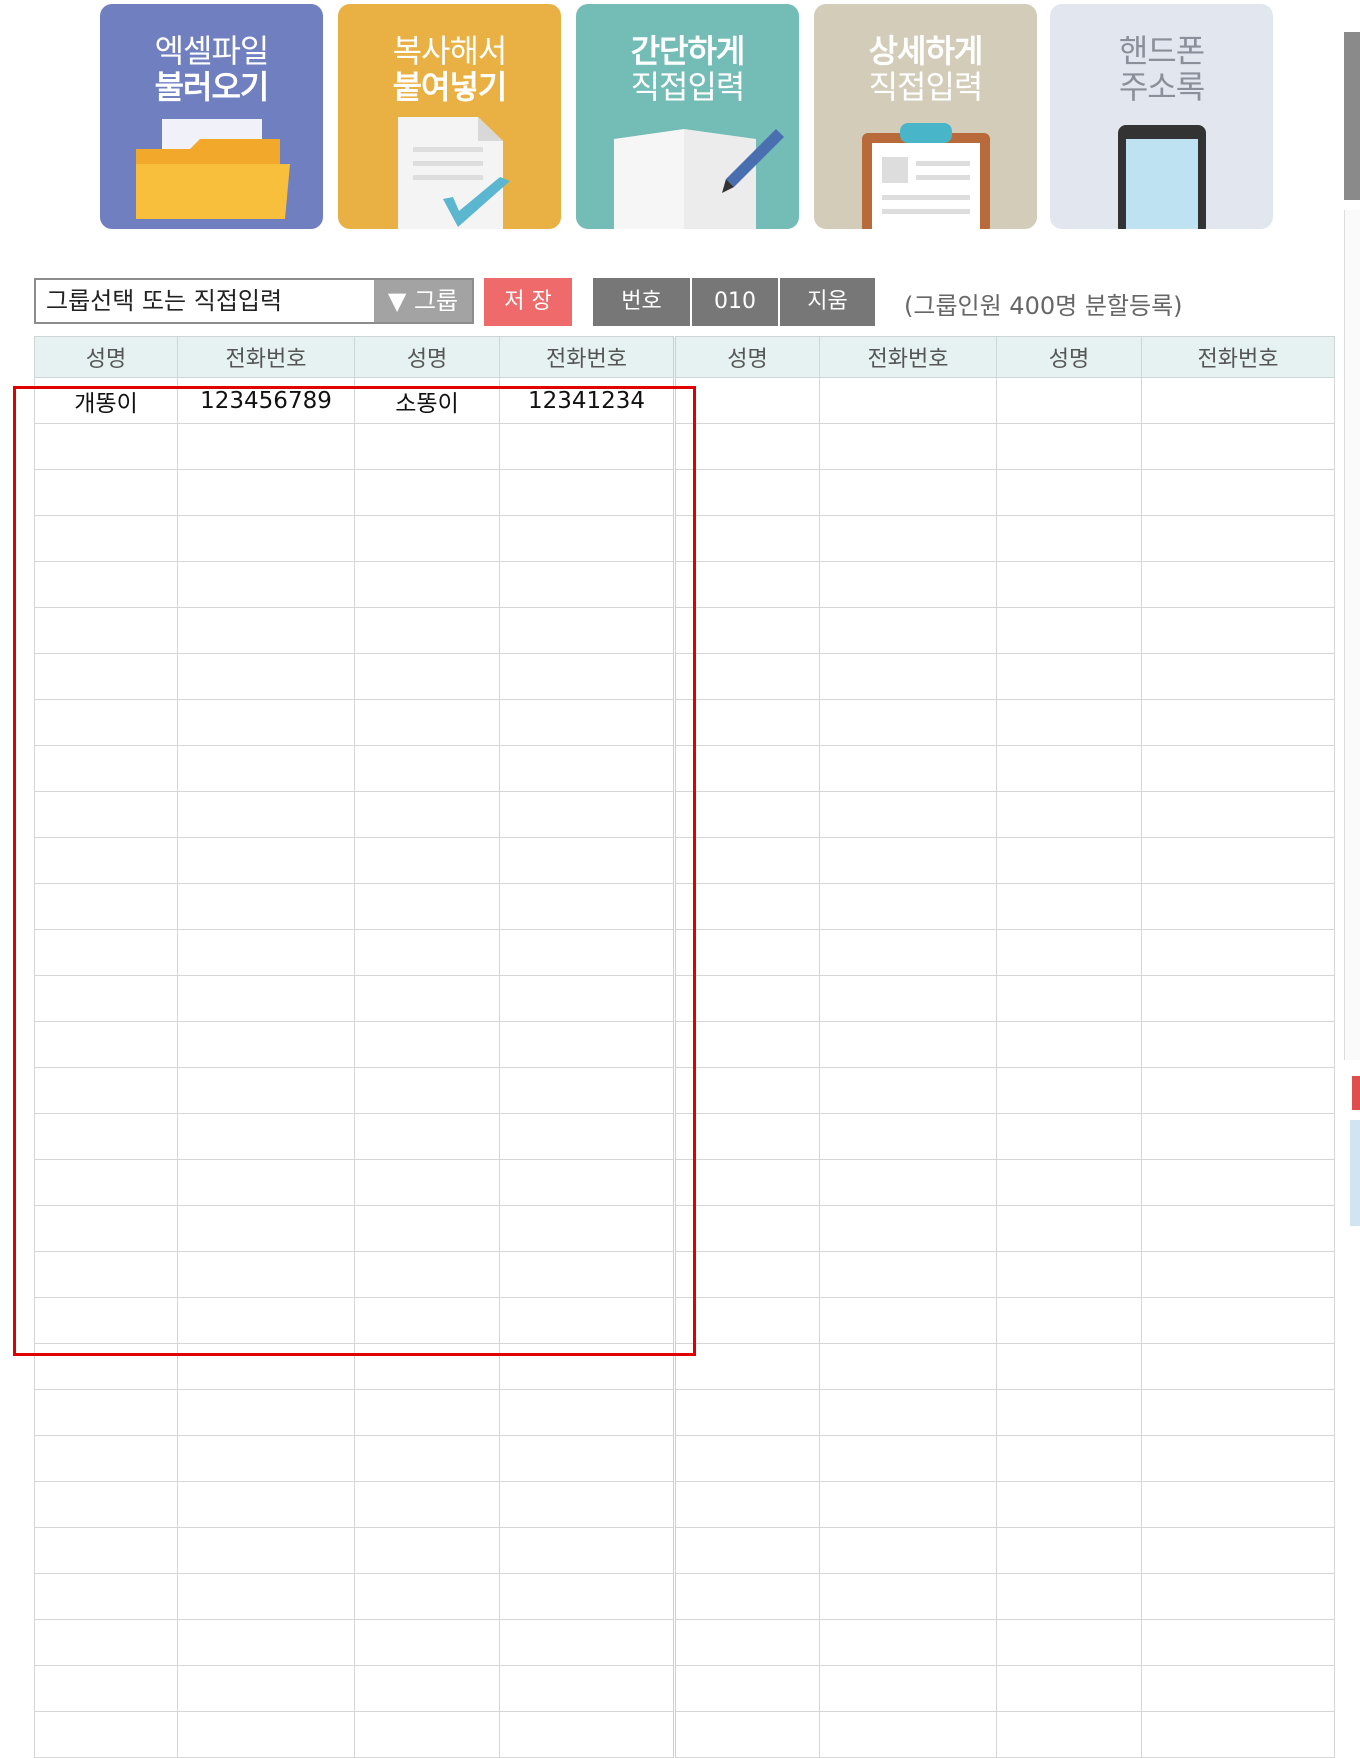  What do you see at coordinates (641, 302) in the screenshot?
I see `number-button: 번호` at bounding box center [641, 302].